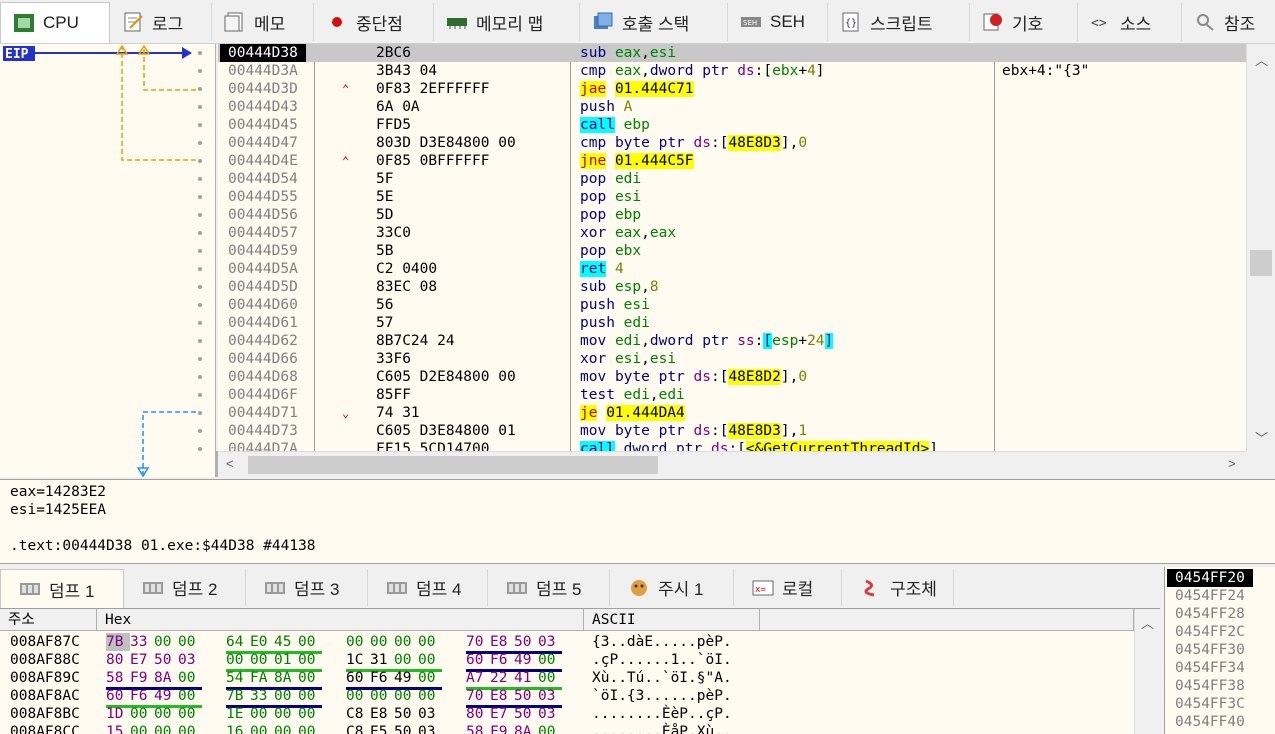  Describe the element at coordinates (732, 269) in the screenshot. I see `disasm-row: 00444D5A C2 0400 ret 4` at that location.